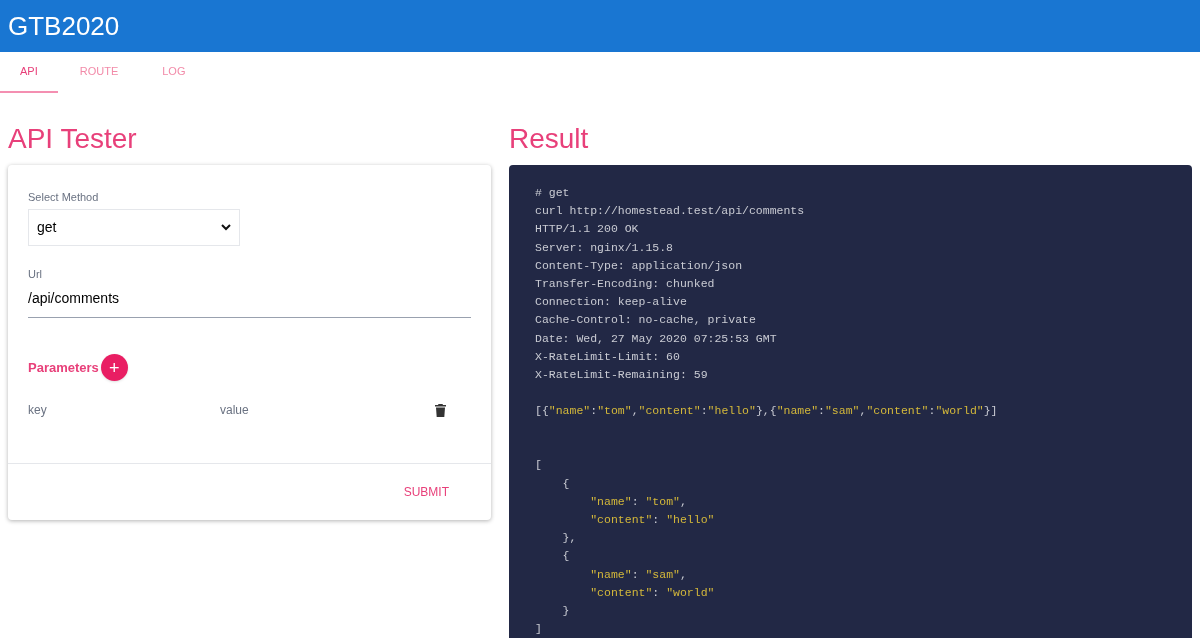 The height and width of the screenshot is (638, 1200). I want to click on section-title: Result, so click(549, 139).